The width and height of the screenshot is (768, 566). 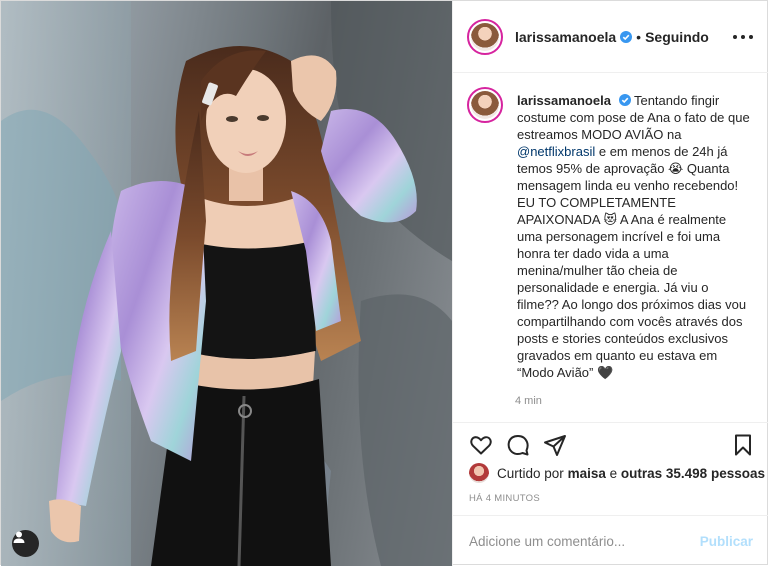 I want to click on more-options-icon, so click(x=743, y=37).